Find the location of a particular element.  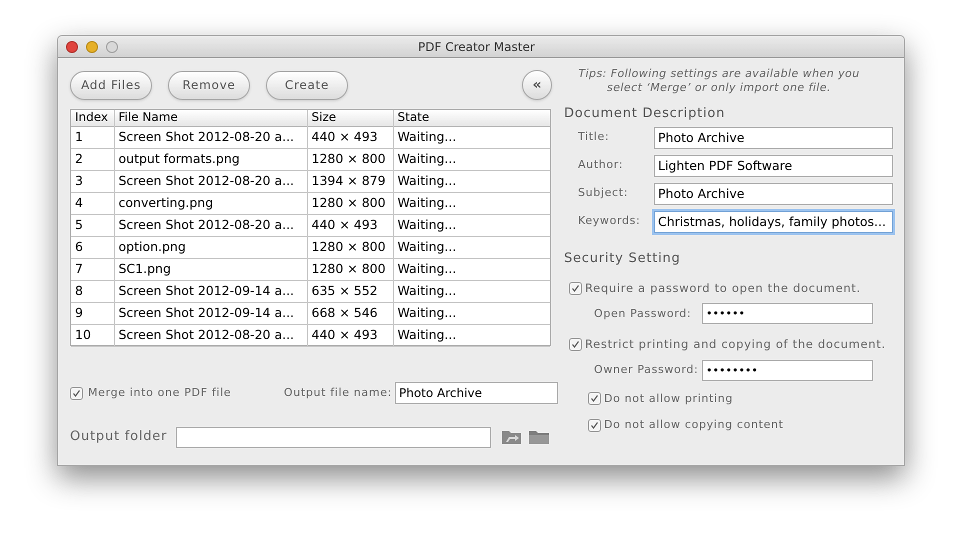

table-cell: 5 is located at coordinates (92, 225).